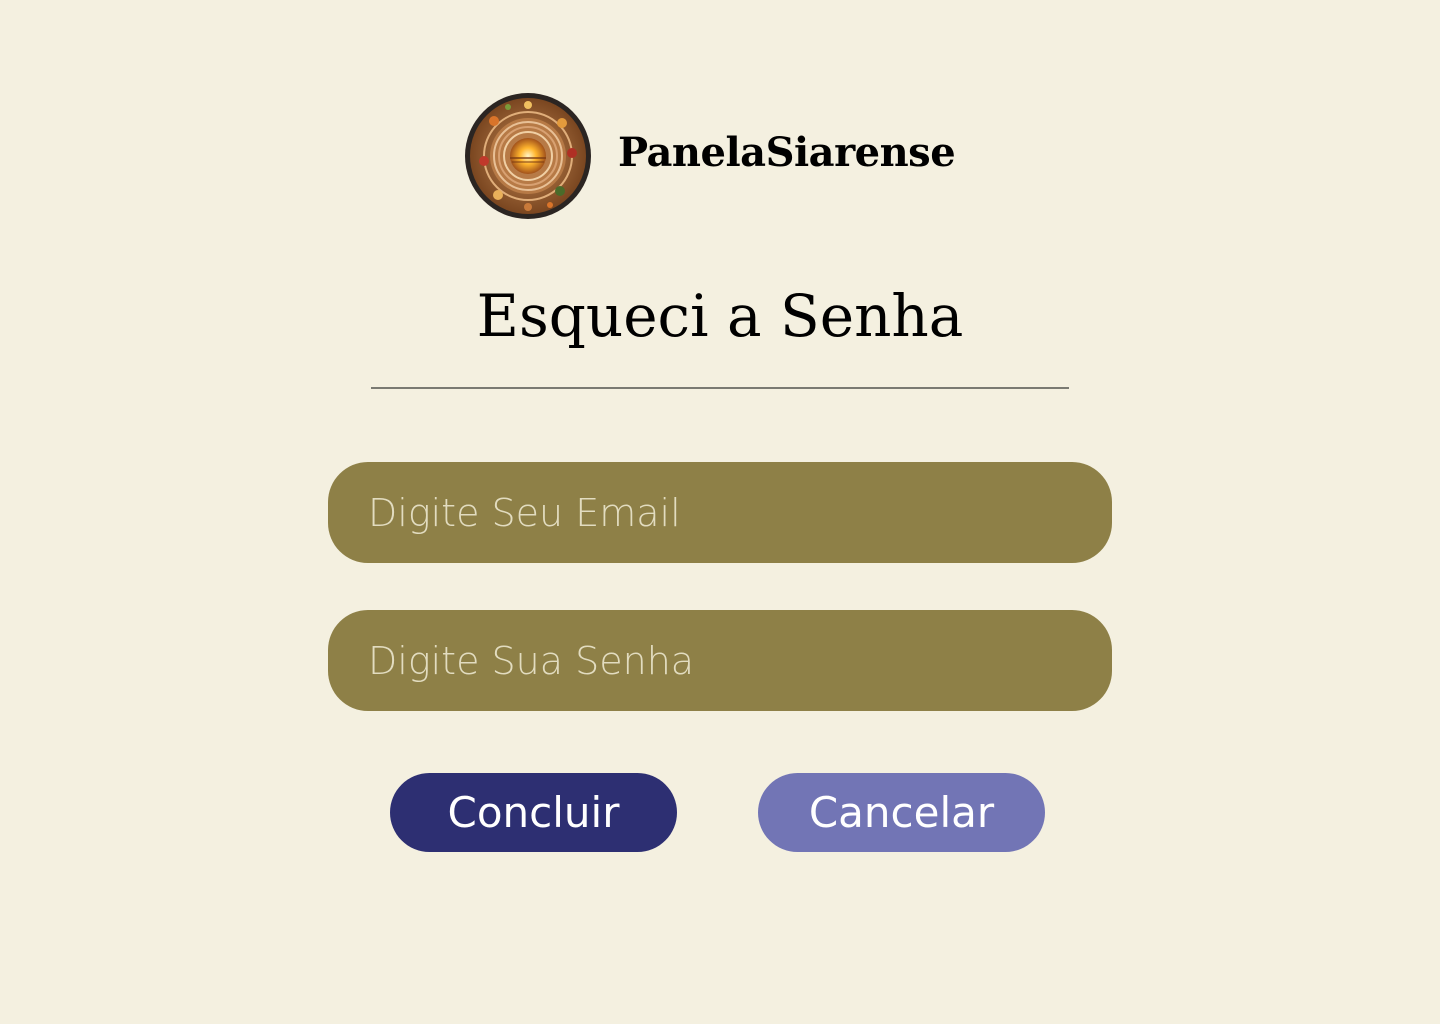  What do you see at coordinates (901, 812) in the screenshot?
I see `cancel-button: Cancelar` at bounding box center [901, 812].